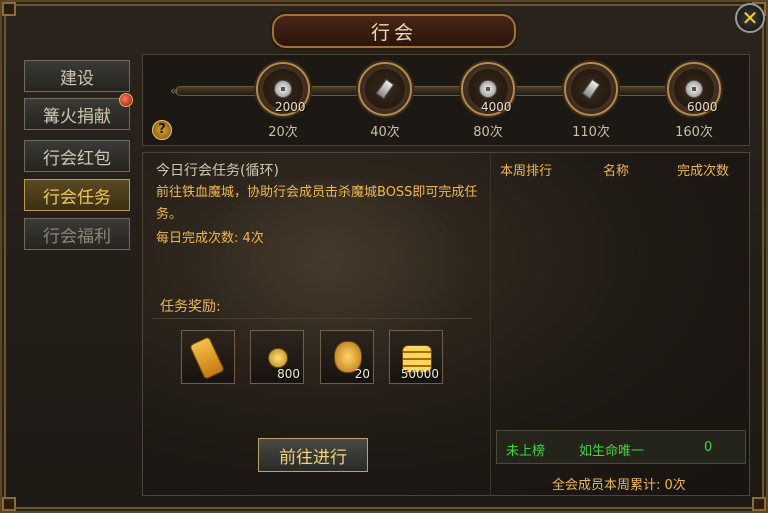 The image size is (768, 513). What do you see at coordinates (288, 374) in the screenshot?
I see `reward-quantity: 800` at bounding box center [288, 374].